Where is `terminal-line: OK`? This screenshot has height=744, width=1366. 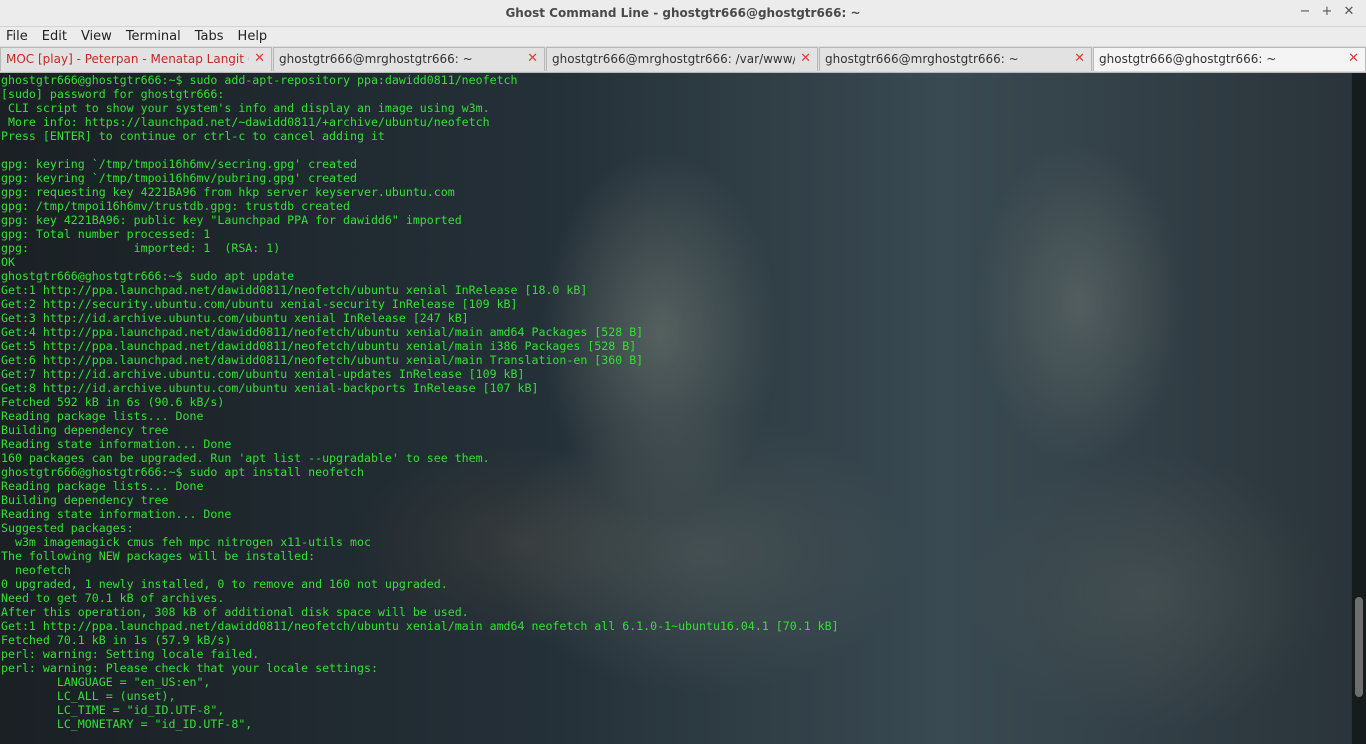
terminal-line: OK is located at coordinates (8, 262).